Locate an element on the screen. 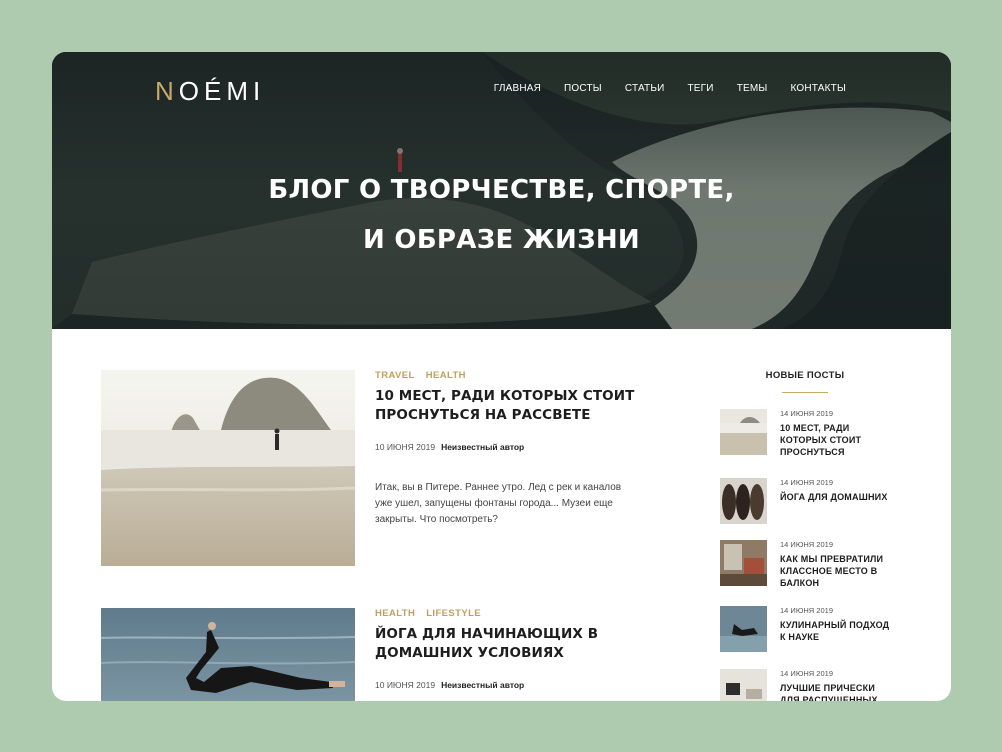 The width and height of the screenshot is (1002, 752). sidebar-thumb-balcony is located at coordinates (743, 563).